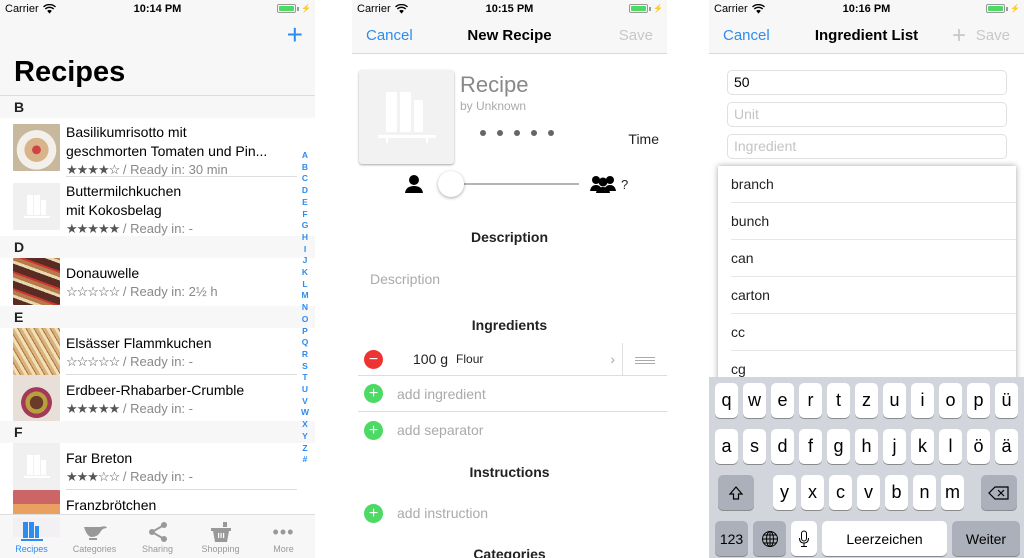 The height and width of the screenshot is (558, 1024). What do you see at coordinates (867, 146) in the screenshot?
I see `ingredient-field: Ingredient` at bounding box center [867, 146].